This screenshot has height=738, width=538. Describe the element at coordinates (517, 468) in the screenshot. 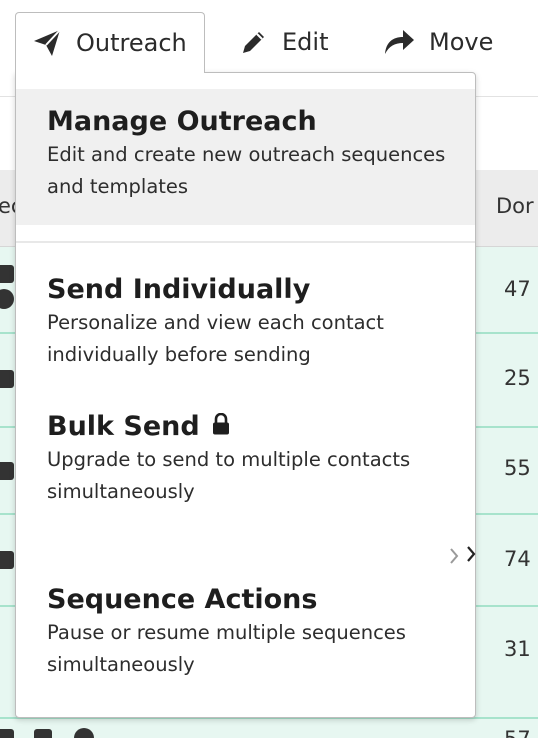

I see `row-value: 55` at that location.